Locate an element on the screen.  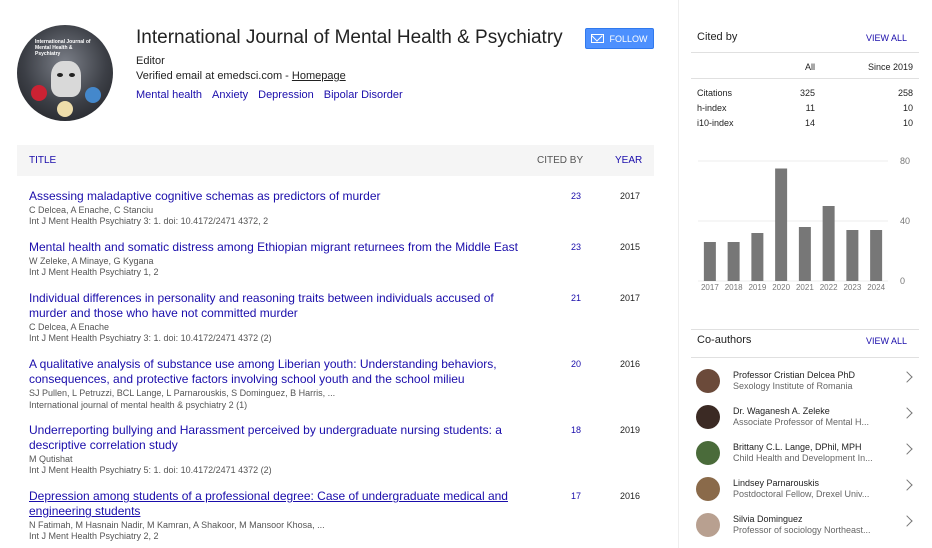
y-tick-label: 40 is located at coordinates (905, 221).